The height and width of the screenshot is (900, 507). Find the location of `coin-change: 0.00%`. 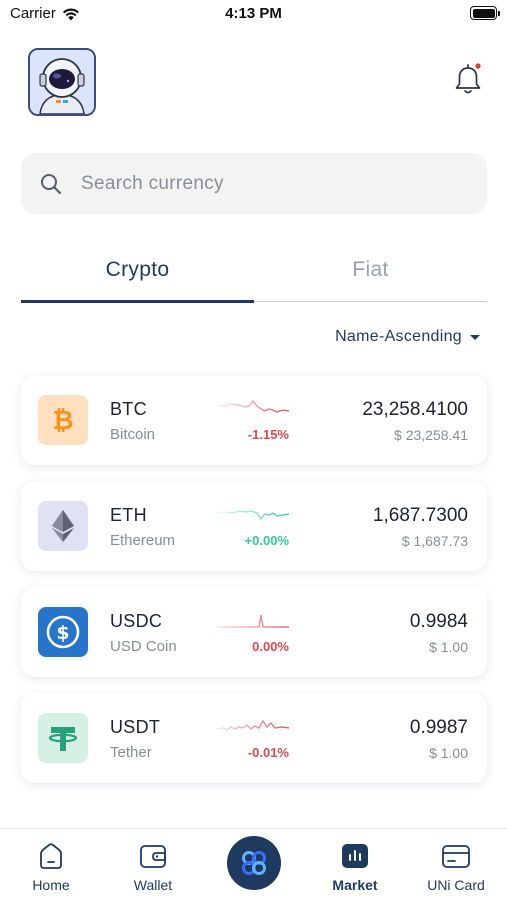

coin-change: 0.00% is located at coordinates (270, 646).